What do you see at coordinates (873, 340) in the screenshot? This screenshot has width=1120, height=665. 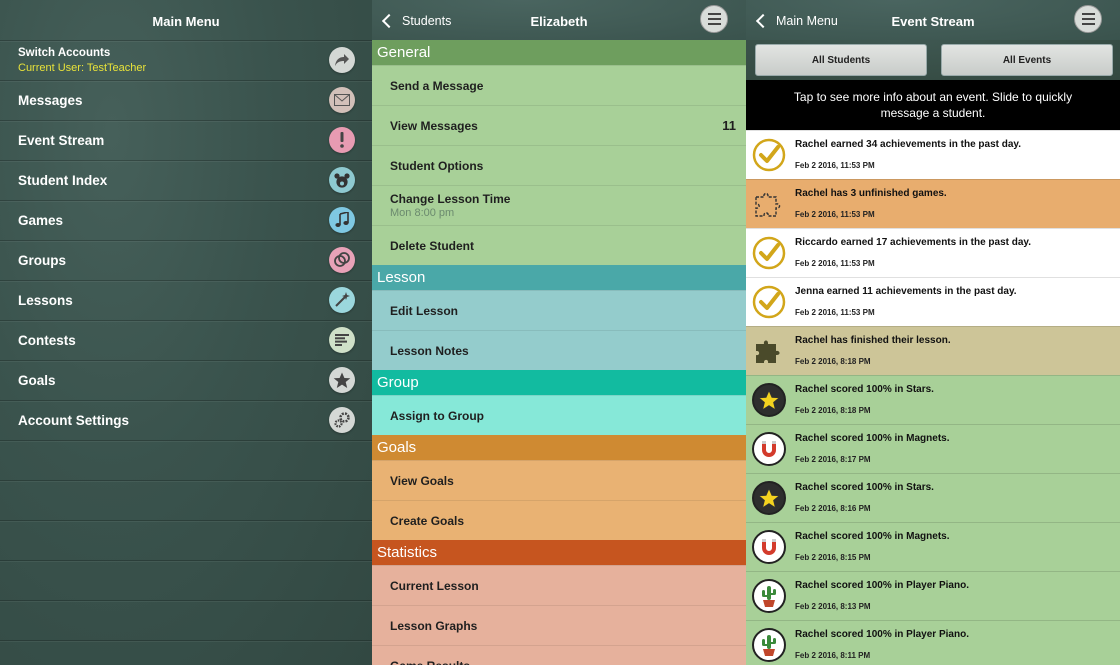 I see `event-text: Rachel has finished their lesson.` at bounding box center [873, 340].